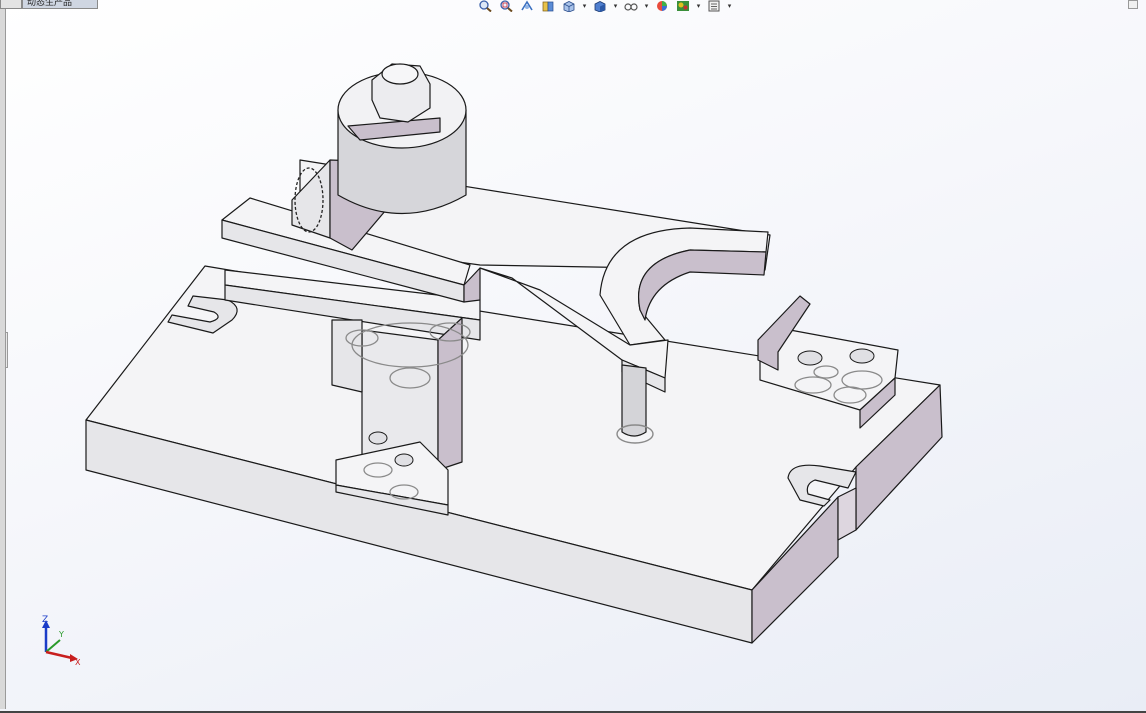 This screenshot has height=713, width=1146. Describe the element at coordinates (45, 620) in the screenshot. I see `triad-z-label: Z` at that location.